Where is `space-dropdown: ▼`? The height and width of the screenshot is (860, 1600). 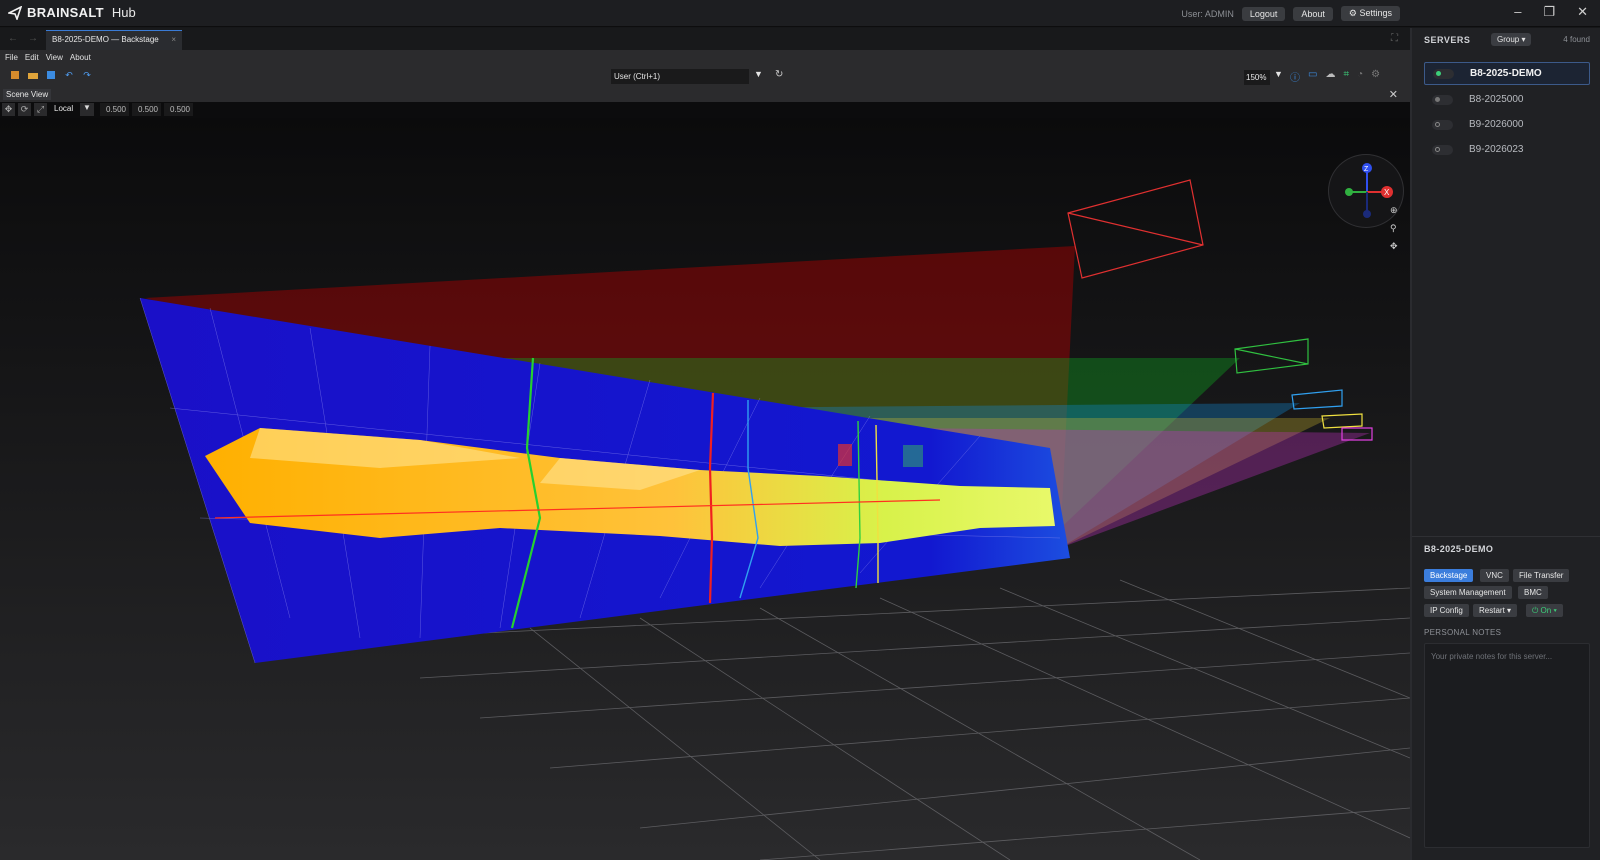
space-dropdown: ▼ is located at coordinates (87, 109).